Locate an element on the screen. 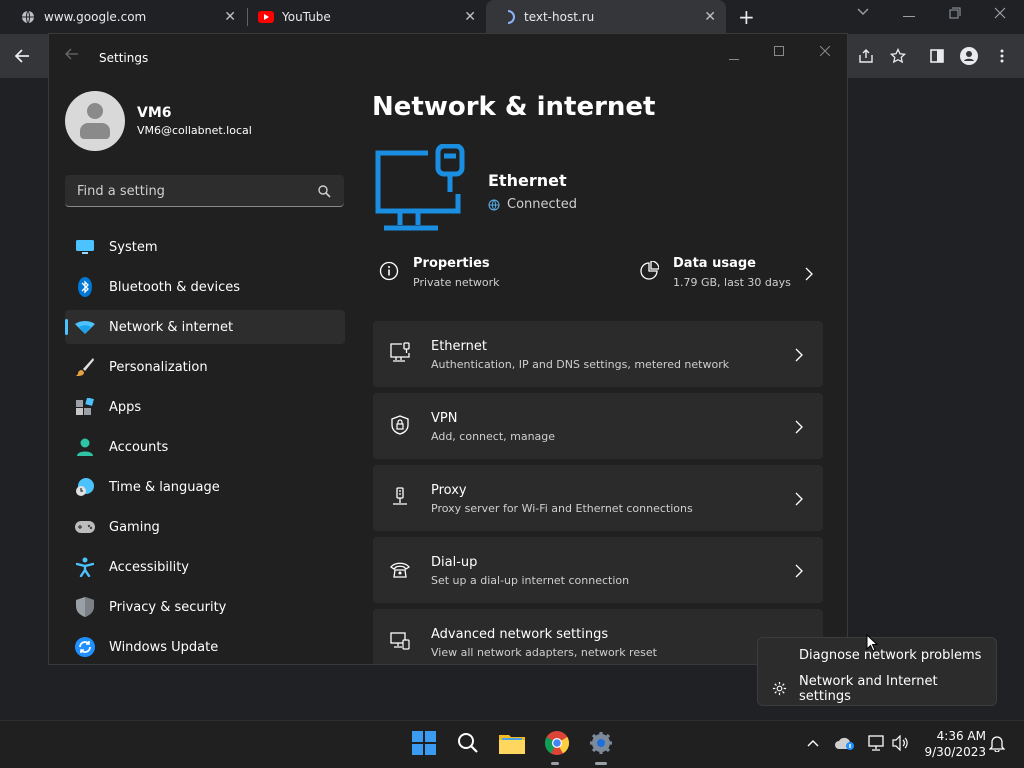  notification-bell-icon is located at coordinates (997, 743).